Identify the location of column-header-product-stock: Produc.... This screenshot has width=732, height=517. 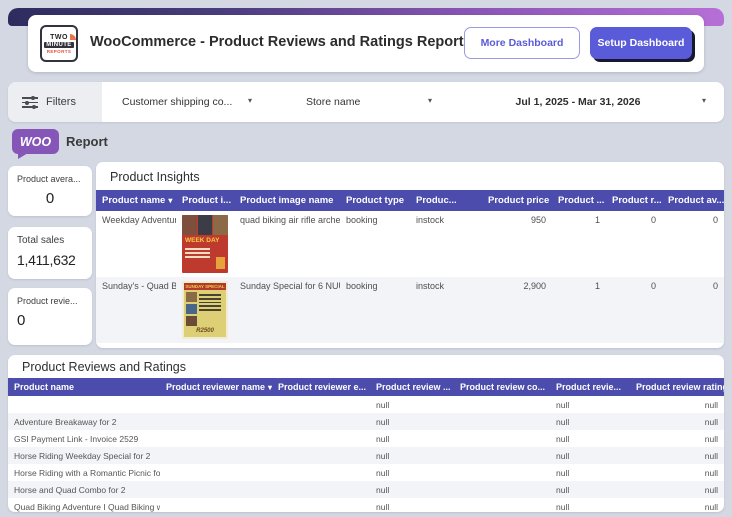
(446, 200).